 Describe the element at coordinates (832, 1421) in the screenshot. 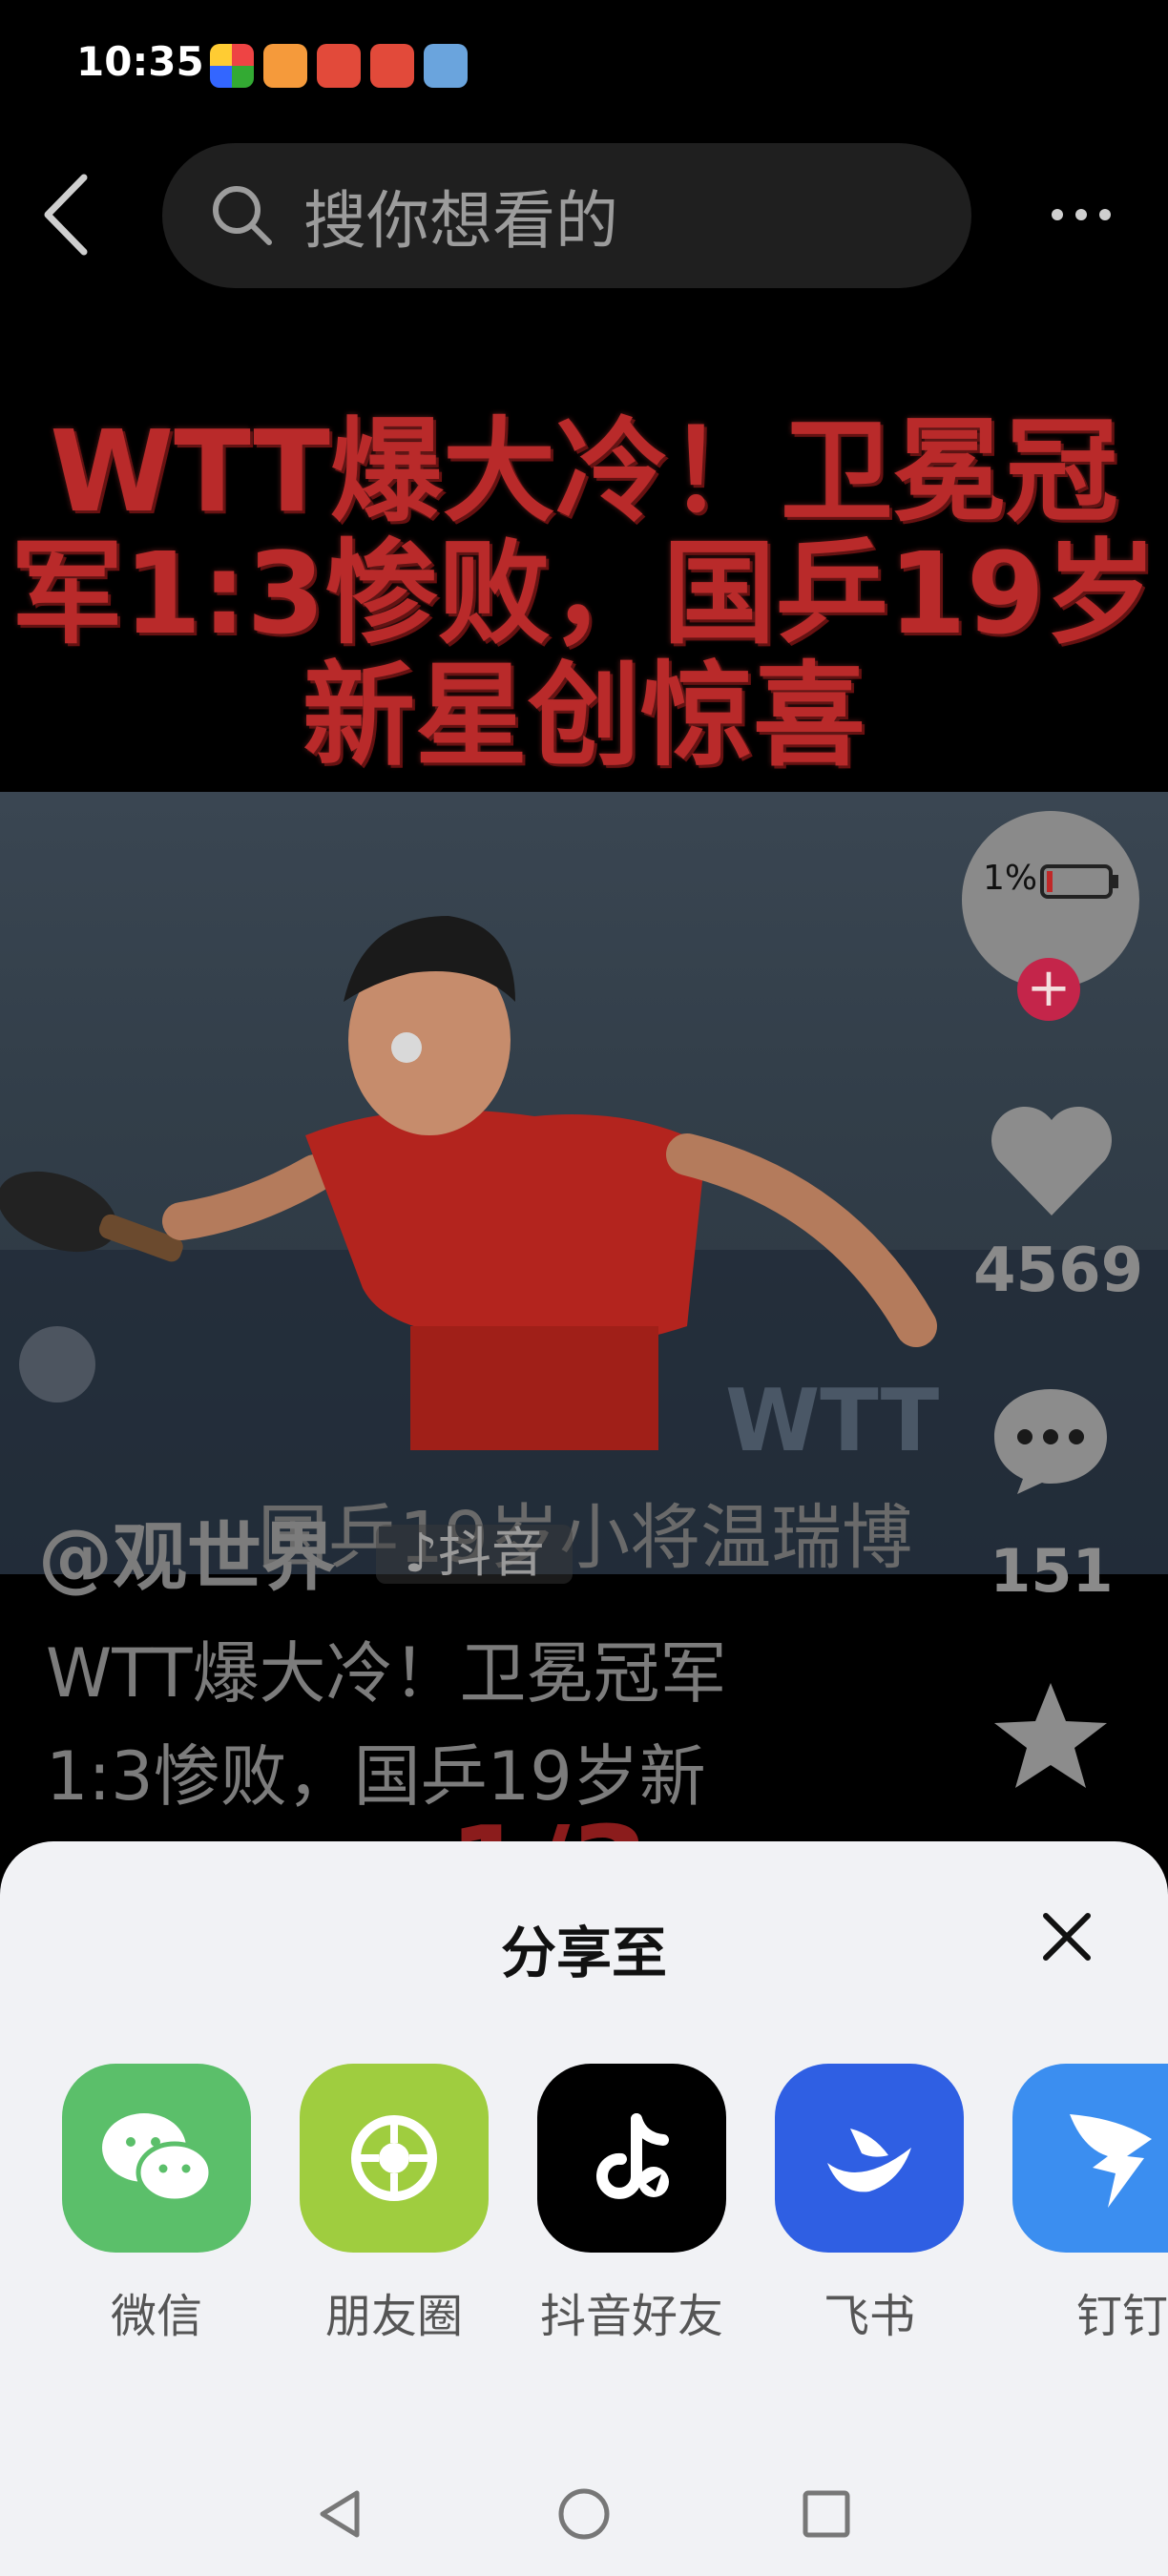

I see `svg-text: WTT` at that location.